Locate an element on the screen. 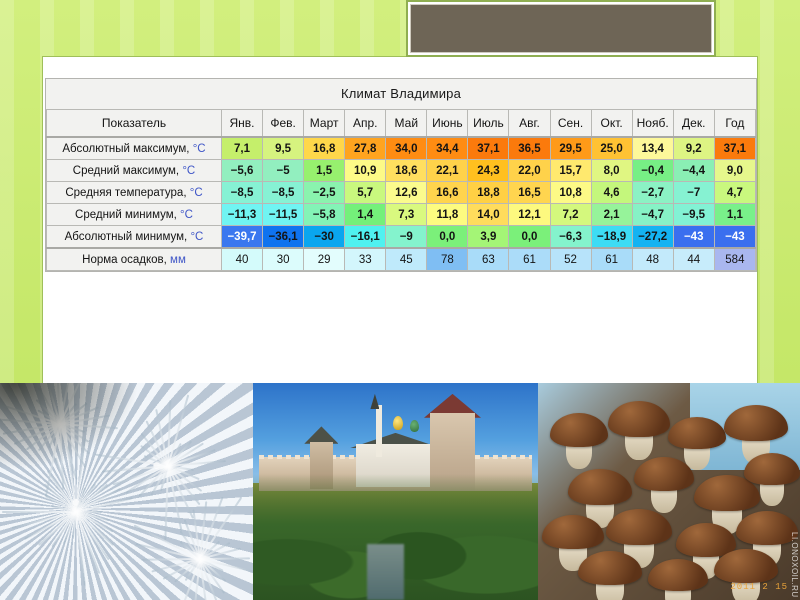 The width and height of the screenshot is (800, 600). row-label-1: Средний максимум, °C is located at coordinates (134, 170).